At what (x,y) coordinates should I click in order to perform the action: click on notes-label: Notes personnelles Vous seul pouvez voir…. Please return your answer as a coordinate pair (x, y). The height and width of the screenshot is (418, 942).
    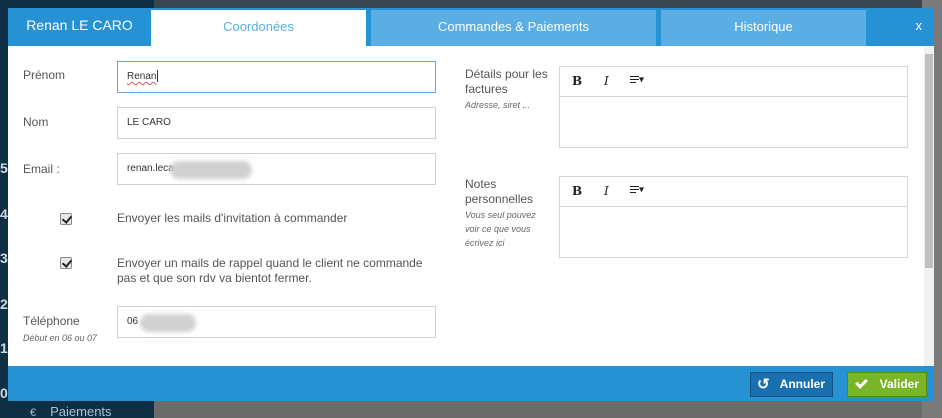
    Looking at the image, I should click on (510, 213).